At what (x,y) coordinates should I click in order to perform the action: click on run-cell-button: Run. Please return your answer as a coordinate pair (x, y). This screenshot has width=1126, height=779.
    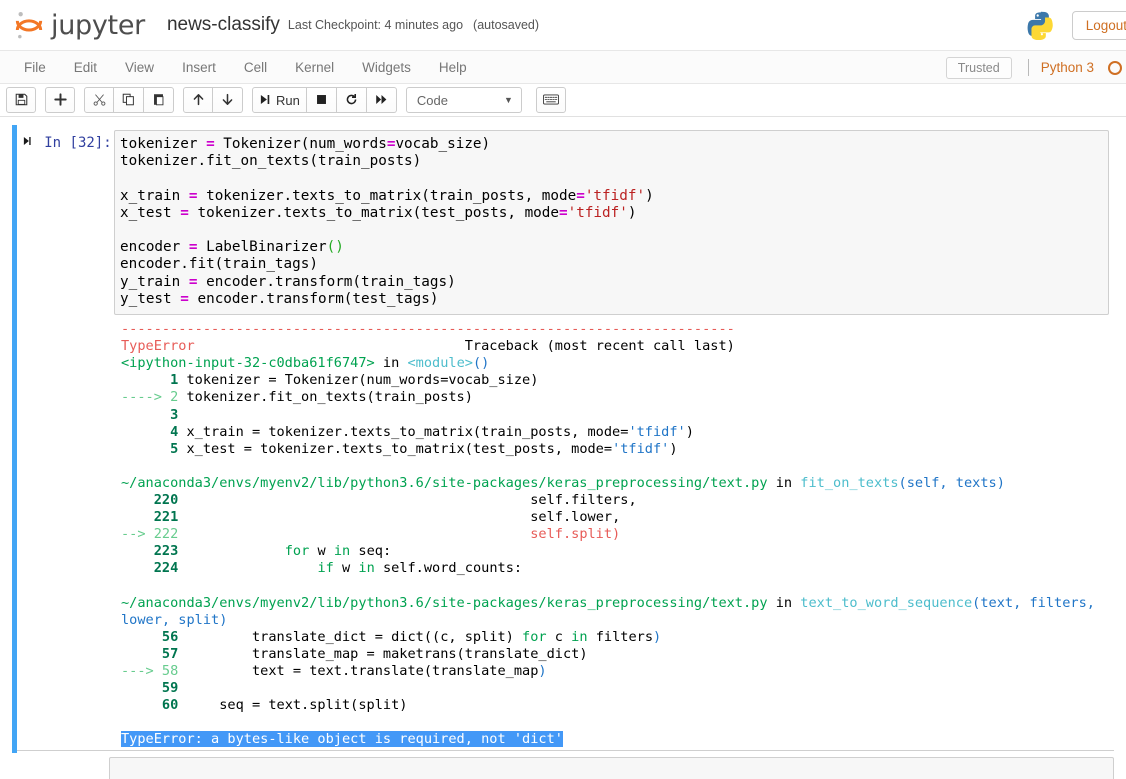
    Looking at the image, I should click on (279, 100).